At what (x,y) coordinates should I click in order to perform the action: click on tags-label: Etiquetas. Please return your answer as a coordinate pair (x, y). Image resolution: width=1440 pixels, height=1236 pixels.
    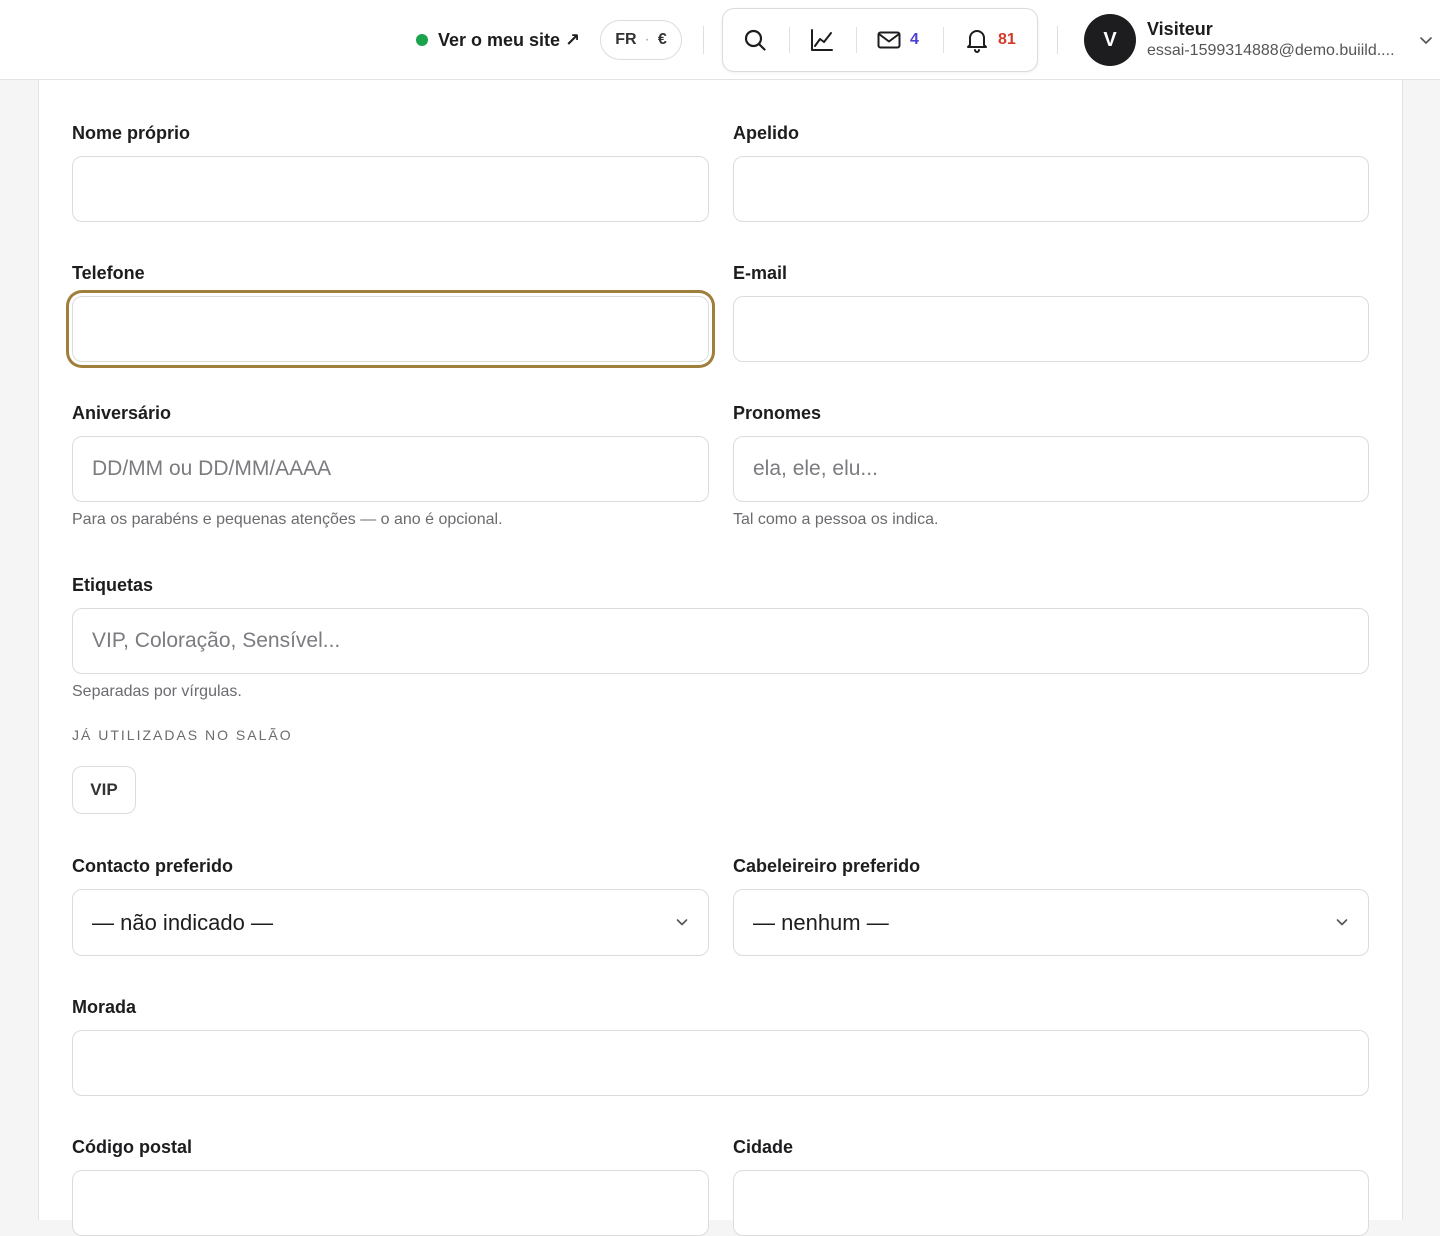
    Looking at the image, I should click on (113, 585).